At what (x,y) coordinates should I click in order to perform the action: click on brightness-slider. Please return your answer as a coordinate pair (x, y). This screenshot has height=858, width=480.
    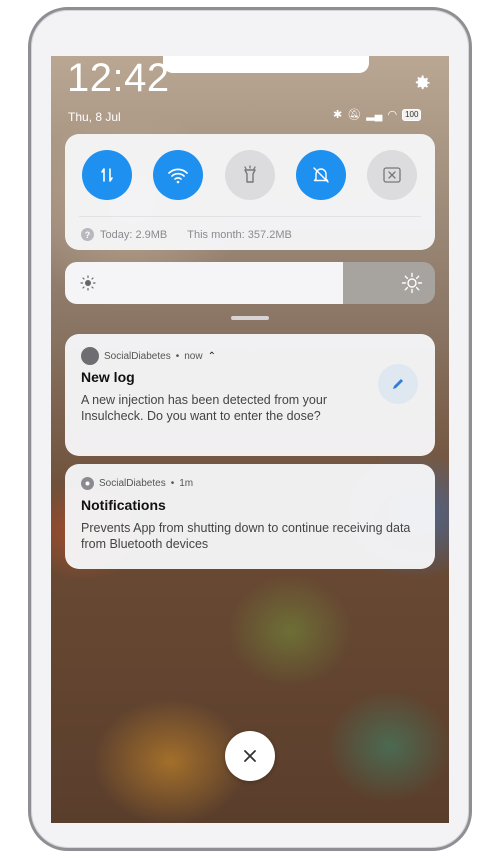
    Looking at the image, I should click on (250, 283).